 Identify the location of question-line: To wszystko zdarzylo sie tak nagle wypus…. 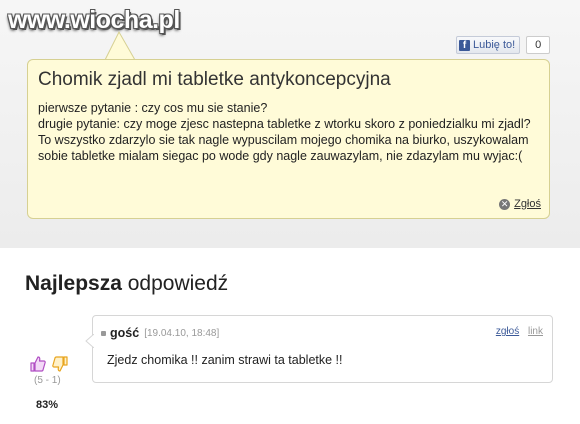
(283, 148).